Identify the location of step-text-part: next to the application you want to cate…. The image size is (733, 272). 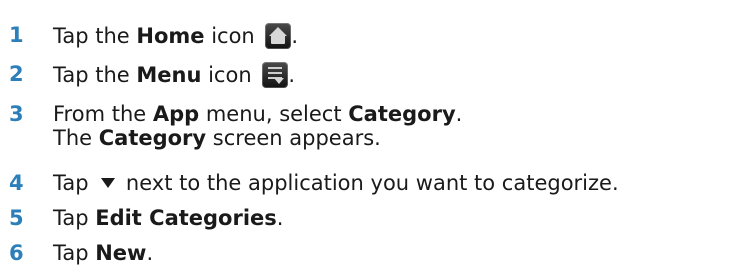
(369, 183).